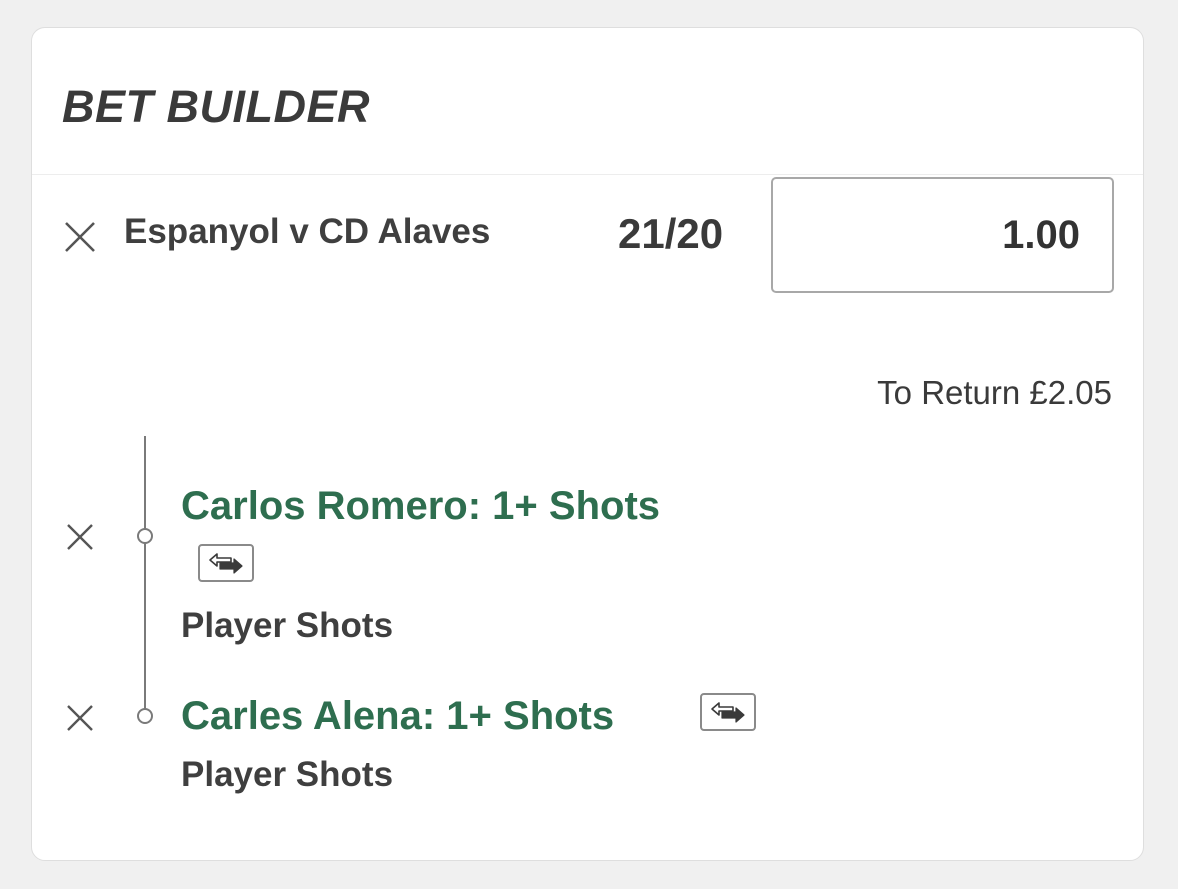 Image resolution: width=1178 pixels, height=889 pixels. What do you see at coordinates (145, 576) in the screenshot?
I see `selection-timeline` at bounding box center [145, 576].